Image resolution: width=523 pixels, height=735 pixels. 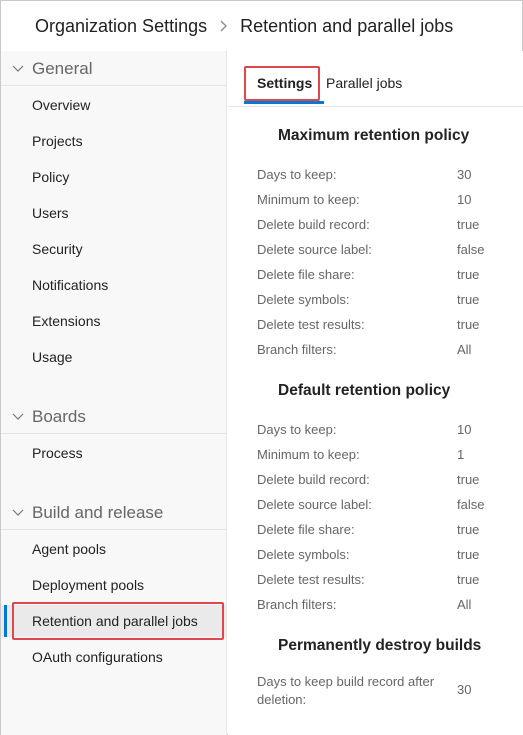 I want to click on sidebar-item-usage: Usage, so click(x=114, y=357).